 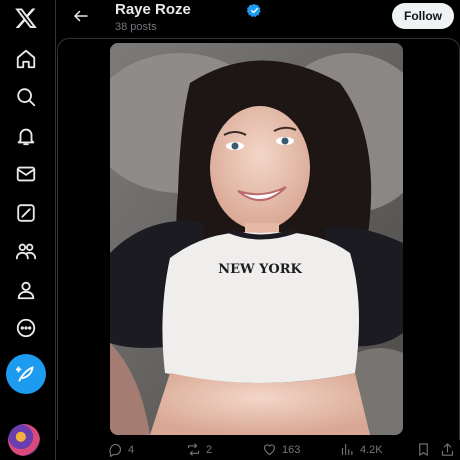 What do you see at coordinates (269, 450) in the screenshot?
I see `heart-icon` at bounding box center [269, 450].